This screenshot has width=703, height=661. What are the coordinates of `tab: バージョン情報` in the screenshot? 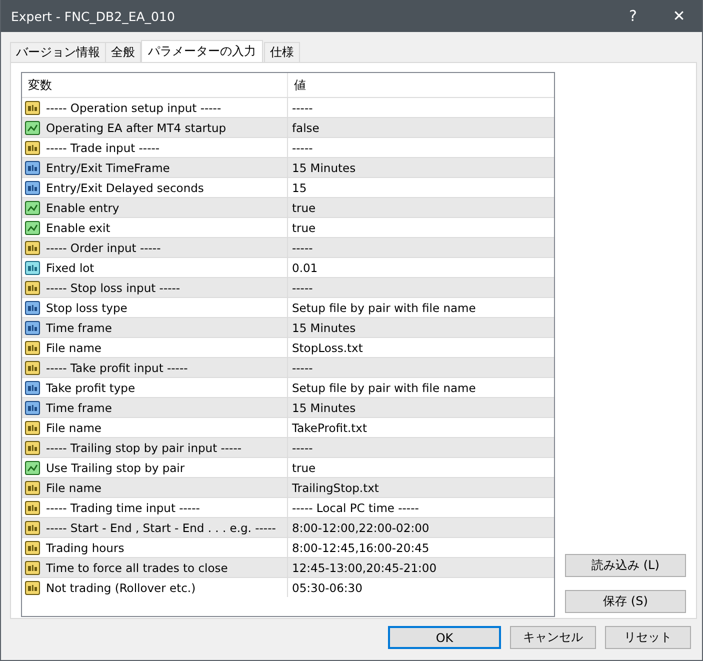 It's located at (58, 52).